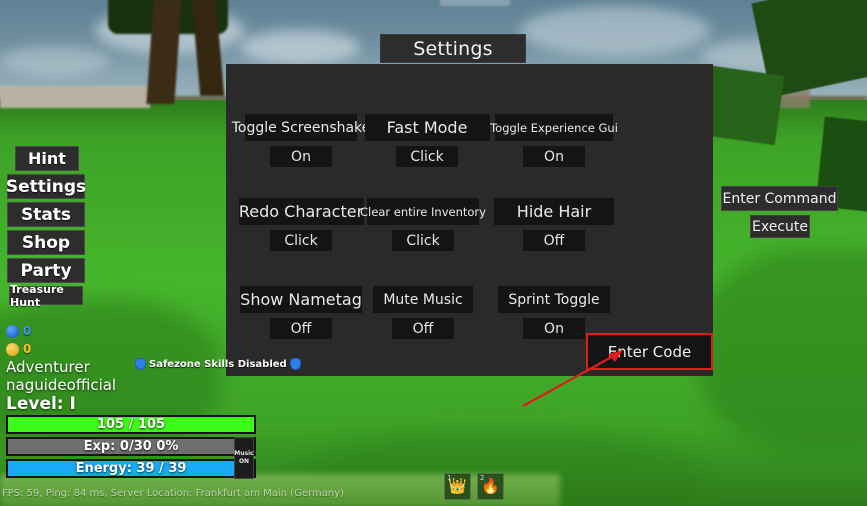 Image resolution: width=867 pixels, height=506 pixels. Describe the element at coordinates (427, 156) in the screenshot. I see `setting-value-1: Click` at that location.